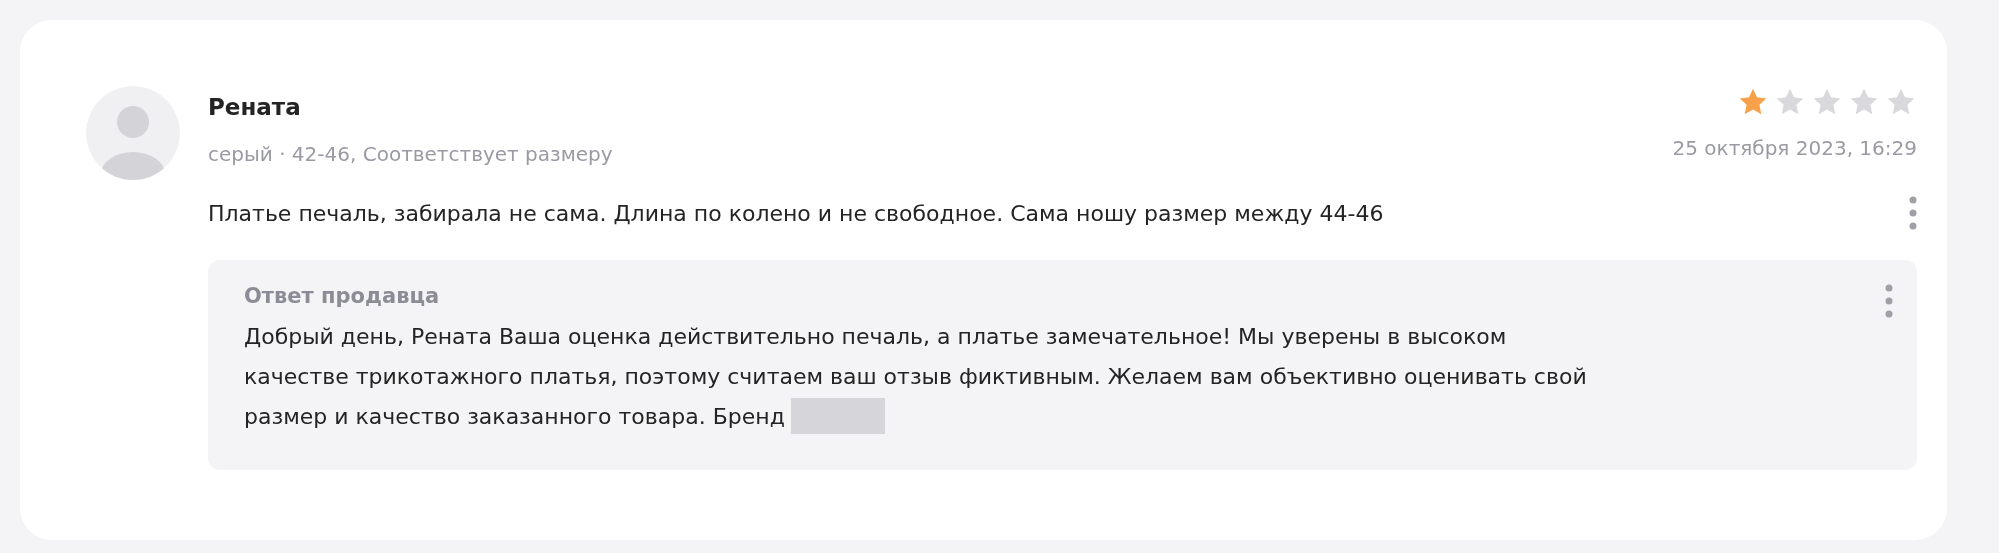  Describe the element at coordinates (133, 133) in the screenshot. I see `avatar-icon` at that location.